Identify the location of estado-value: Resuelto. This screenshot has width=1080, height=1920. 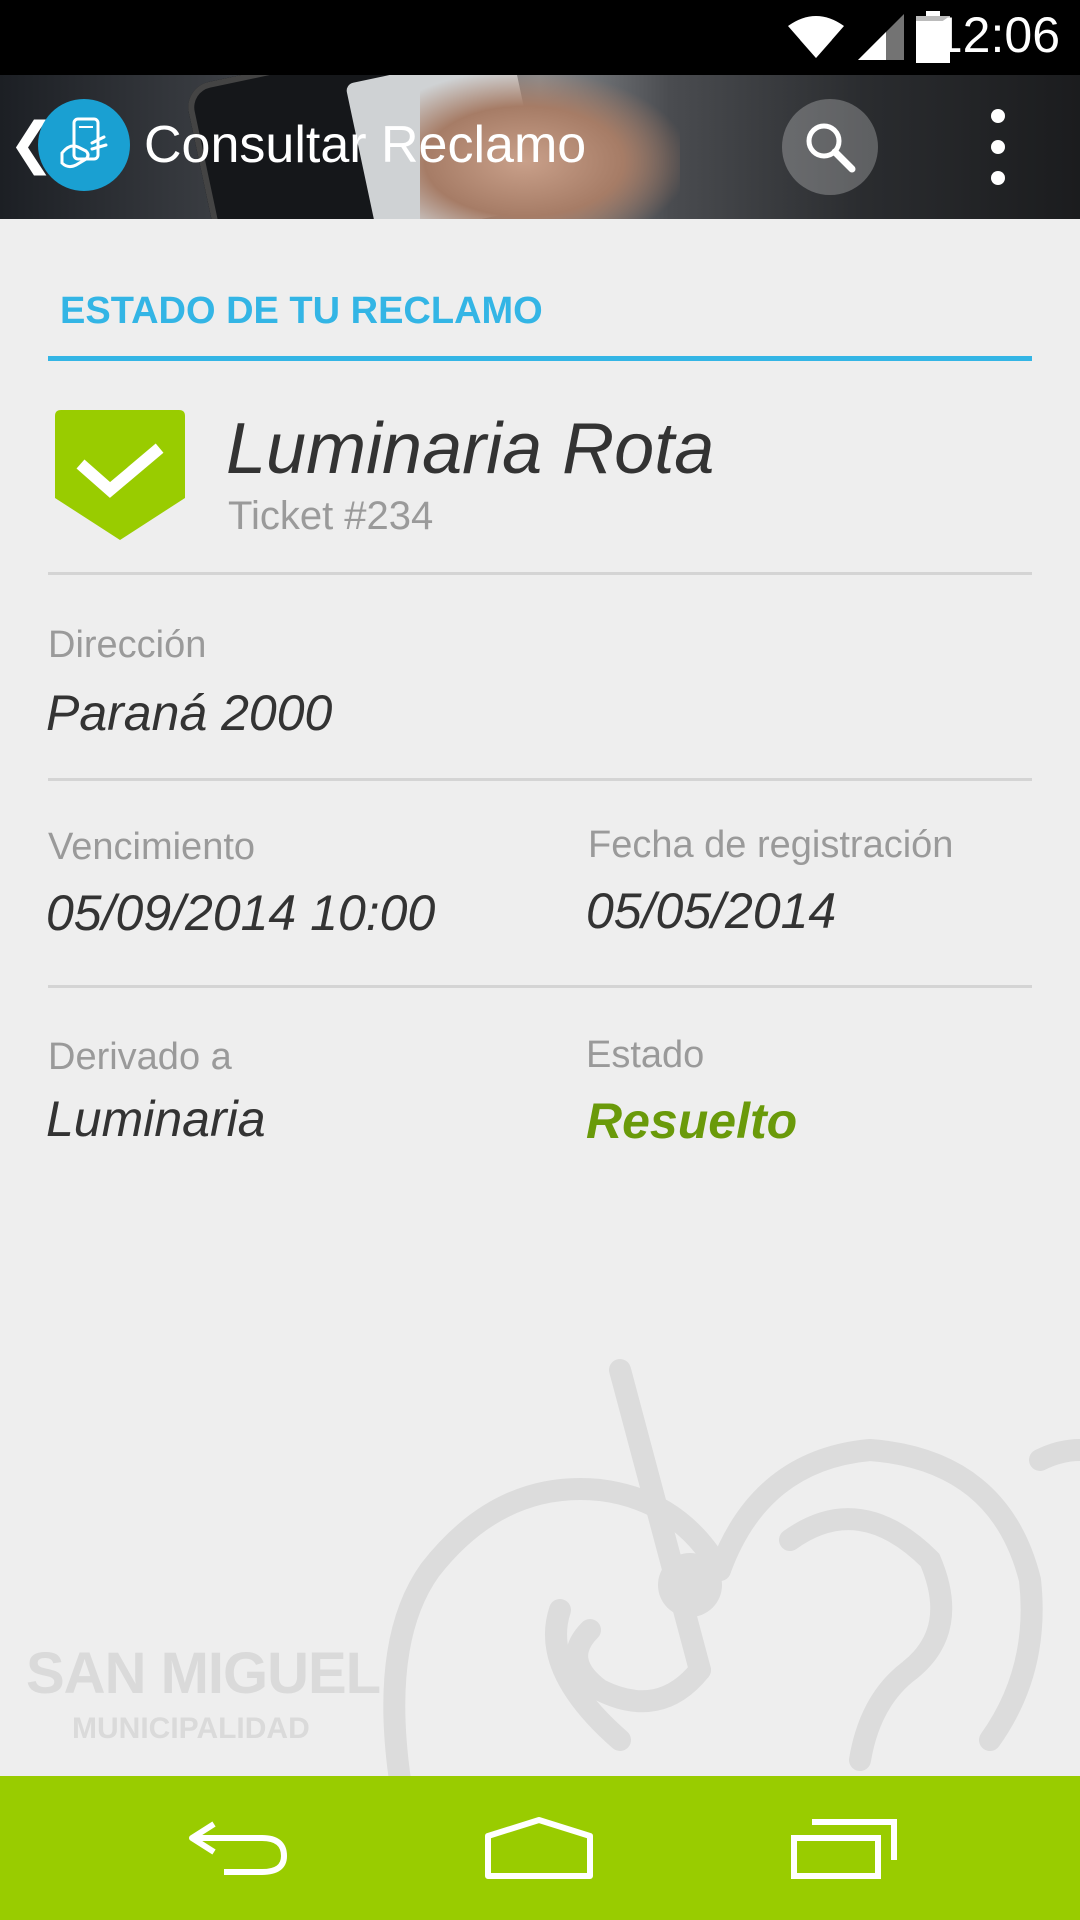
(692, 1121).